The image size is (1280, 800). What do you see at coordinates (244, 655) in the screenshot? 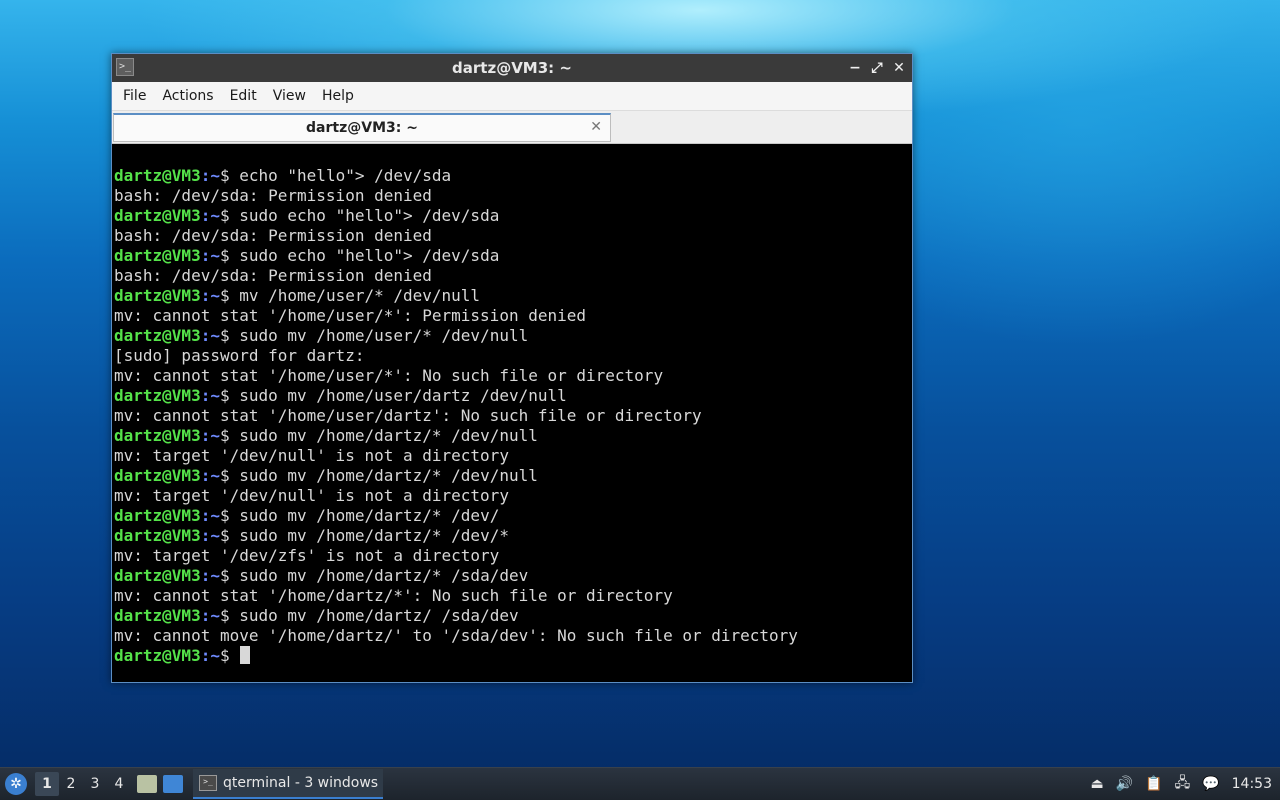
I see `terminal-cursor` at bounding box center [244, 655].